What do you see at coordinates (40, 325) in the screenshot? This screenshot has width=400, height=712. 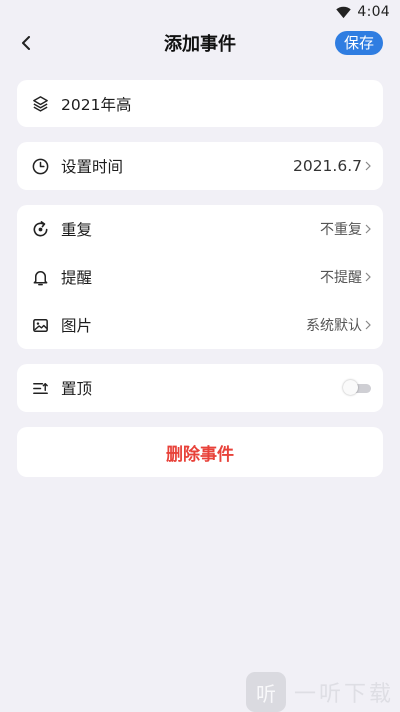 I see `image-icon` at bounding box center [40, 325].